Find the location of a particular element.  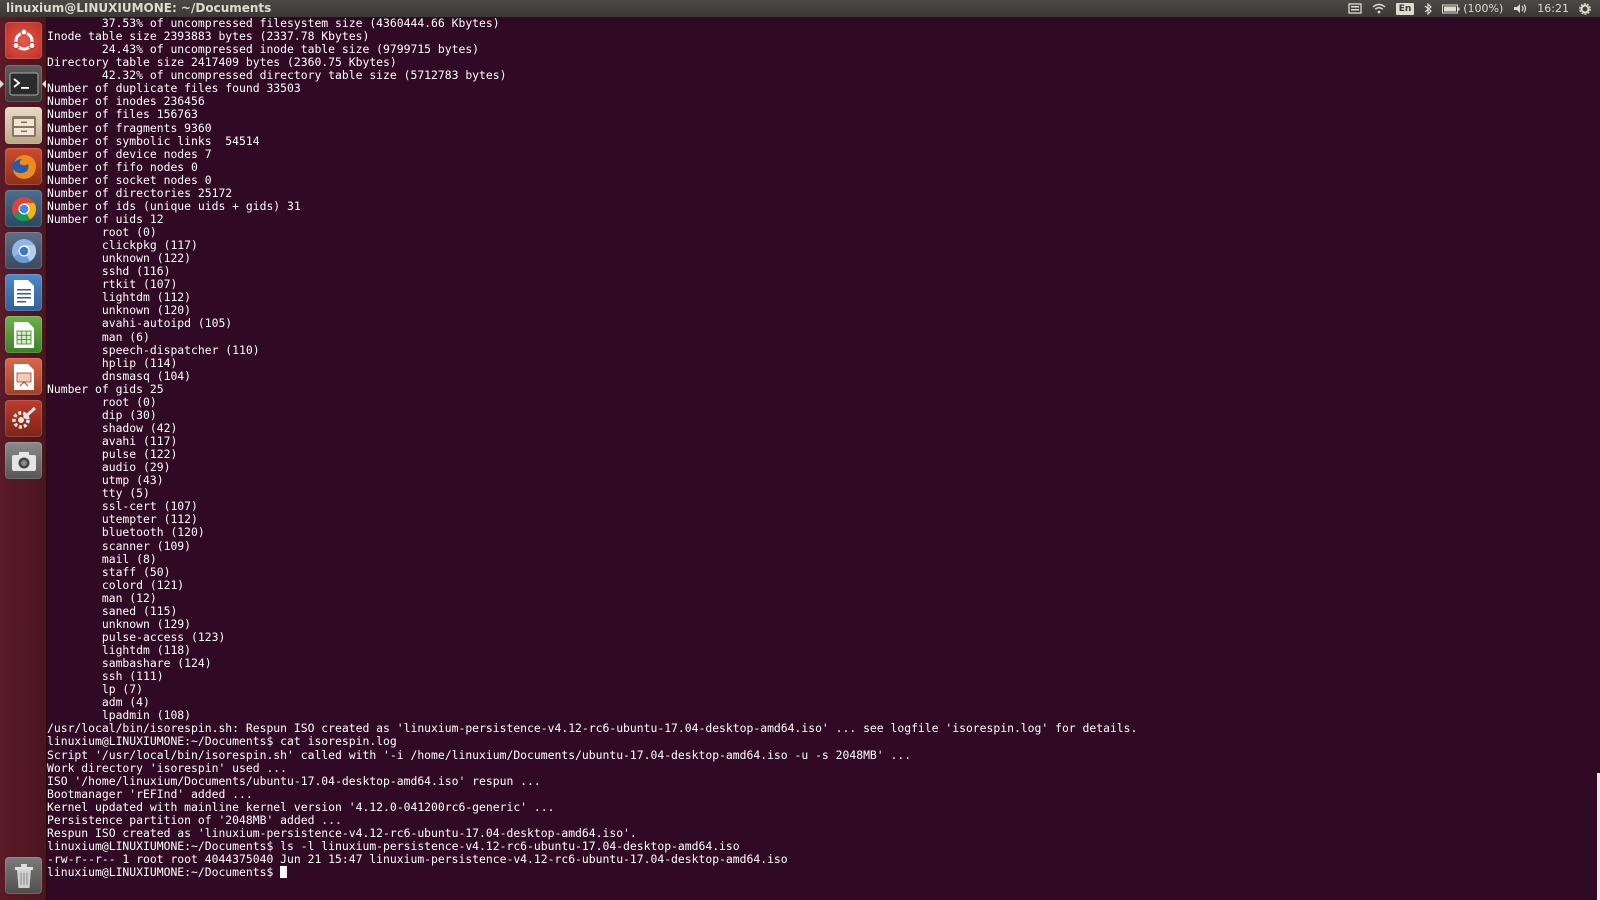

terminal-line: Number of socket nodes 0 is located at coordinates (129, 179).